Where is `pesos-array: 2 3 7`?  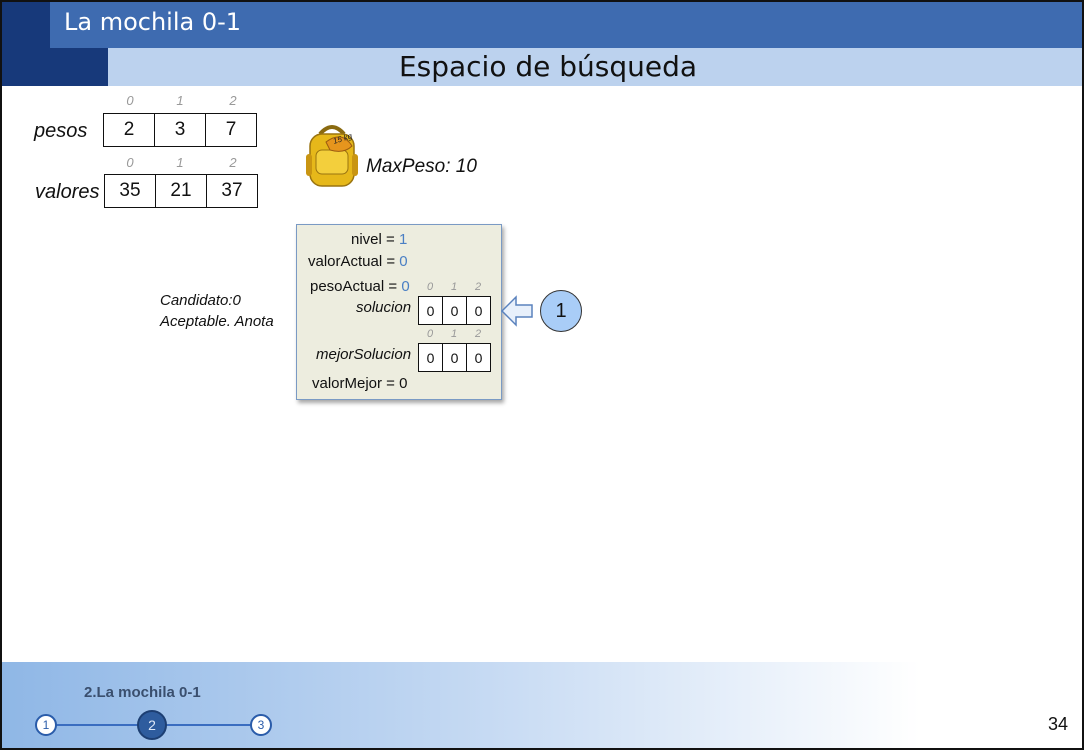 pesos-array: 2 3 7 is located at coordinates (180, 130).